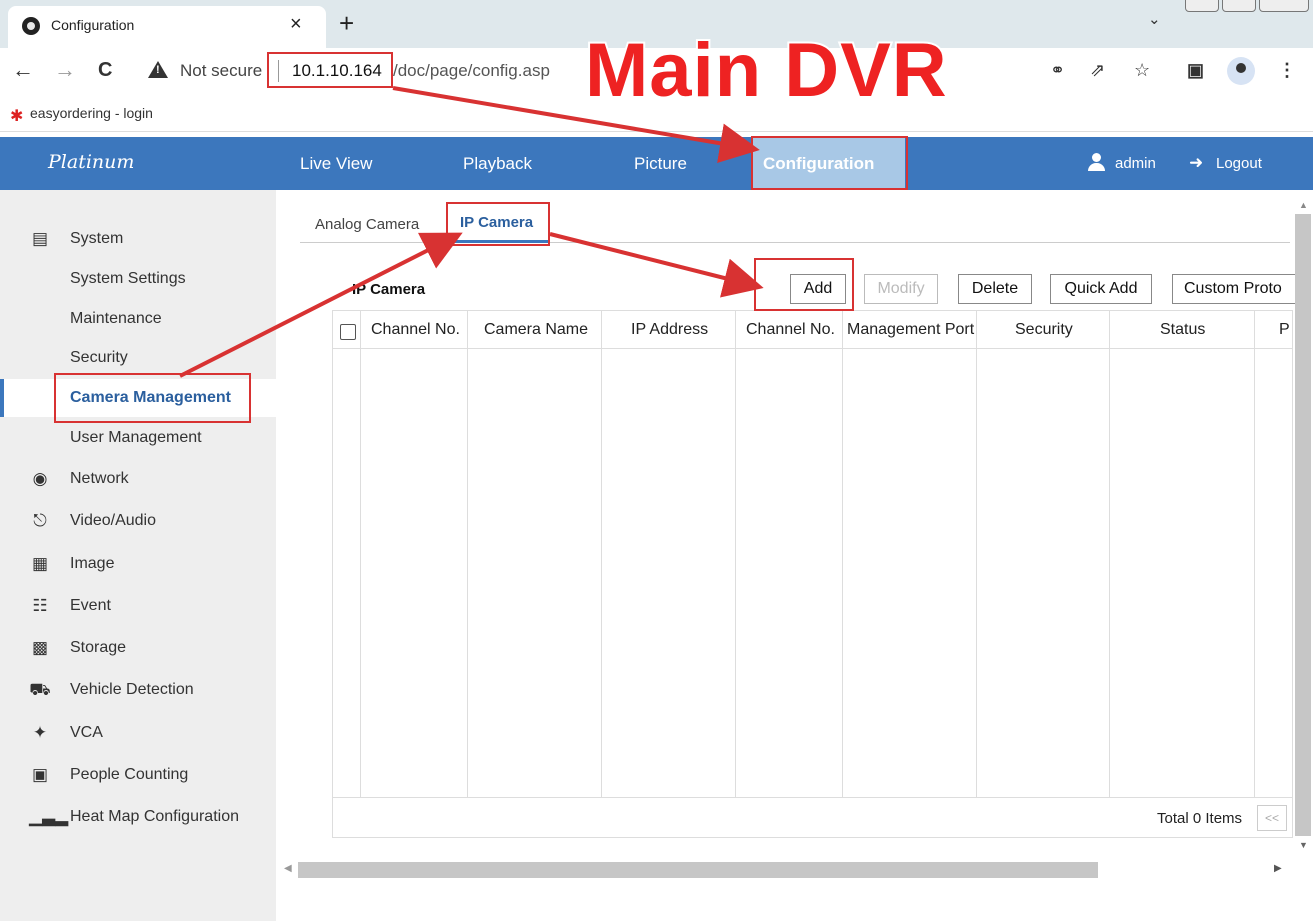 The width and height of the screenshot is (1313, 921). Describe the element at coordinates (138, 564) in the screenshot. I see `sidebar-item-image: ▦ Image` at that location.